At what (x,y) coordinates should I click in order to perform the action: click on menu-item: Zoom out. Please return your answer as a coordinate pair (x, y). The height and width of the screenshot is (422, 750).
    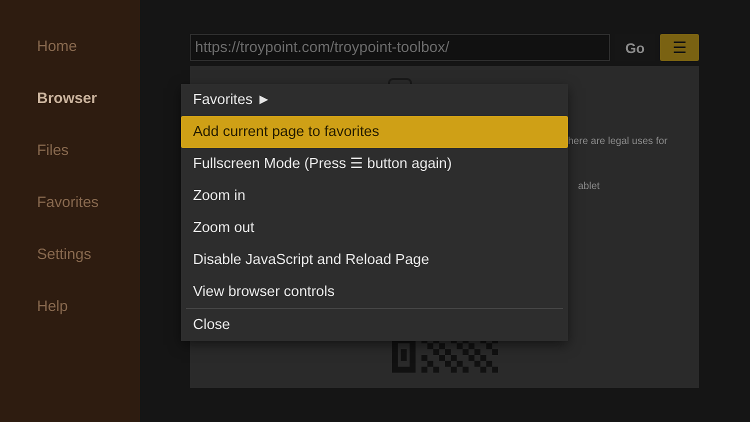
    Looking at the image, I should click on (374, 228).